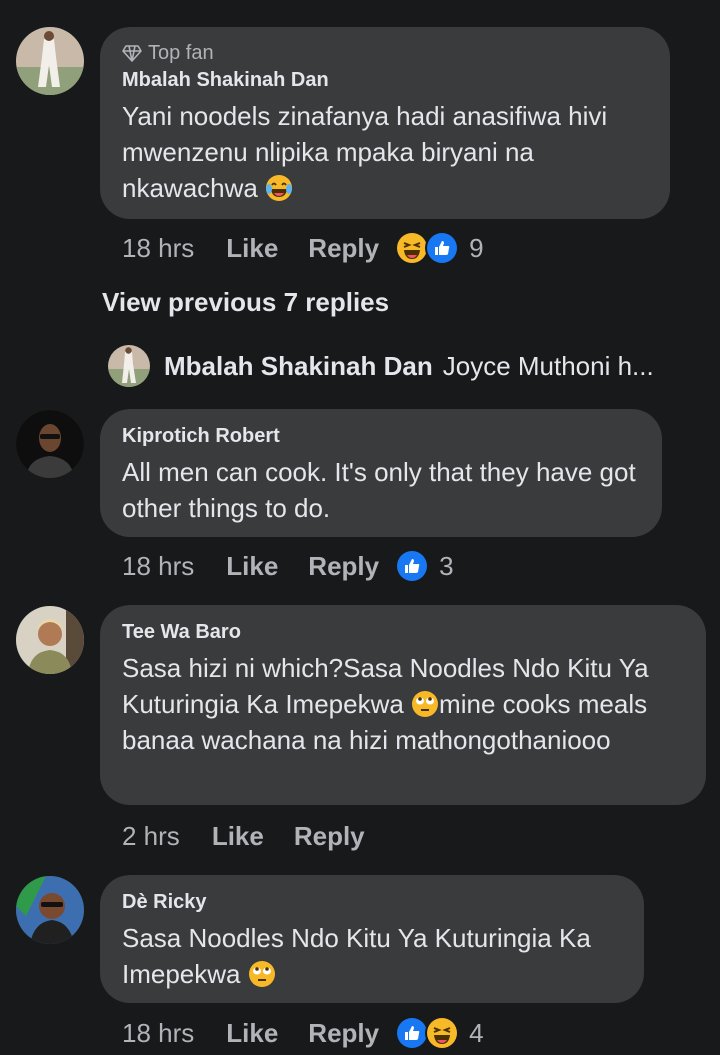 The height and width of the screenshot is (1055, 720). I want to click on comment-author: Dè Ricky, so click(372, 902).